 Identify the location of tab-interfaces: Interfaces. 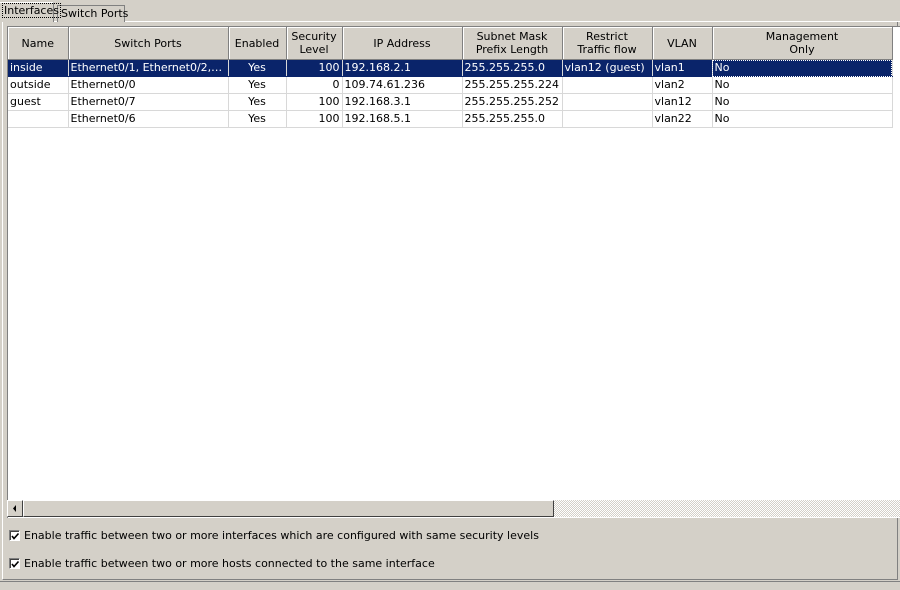
(30, 12).